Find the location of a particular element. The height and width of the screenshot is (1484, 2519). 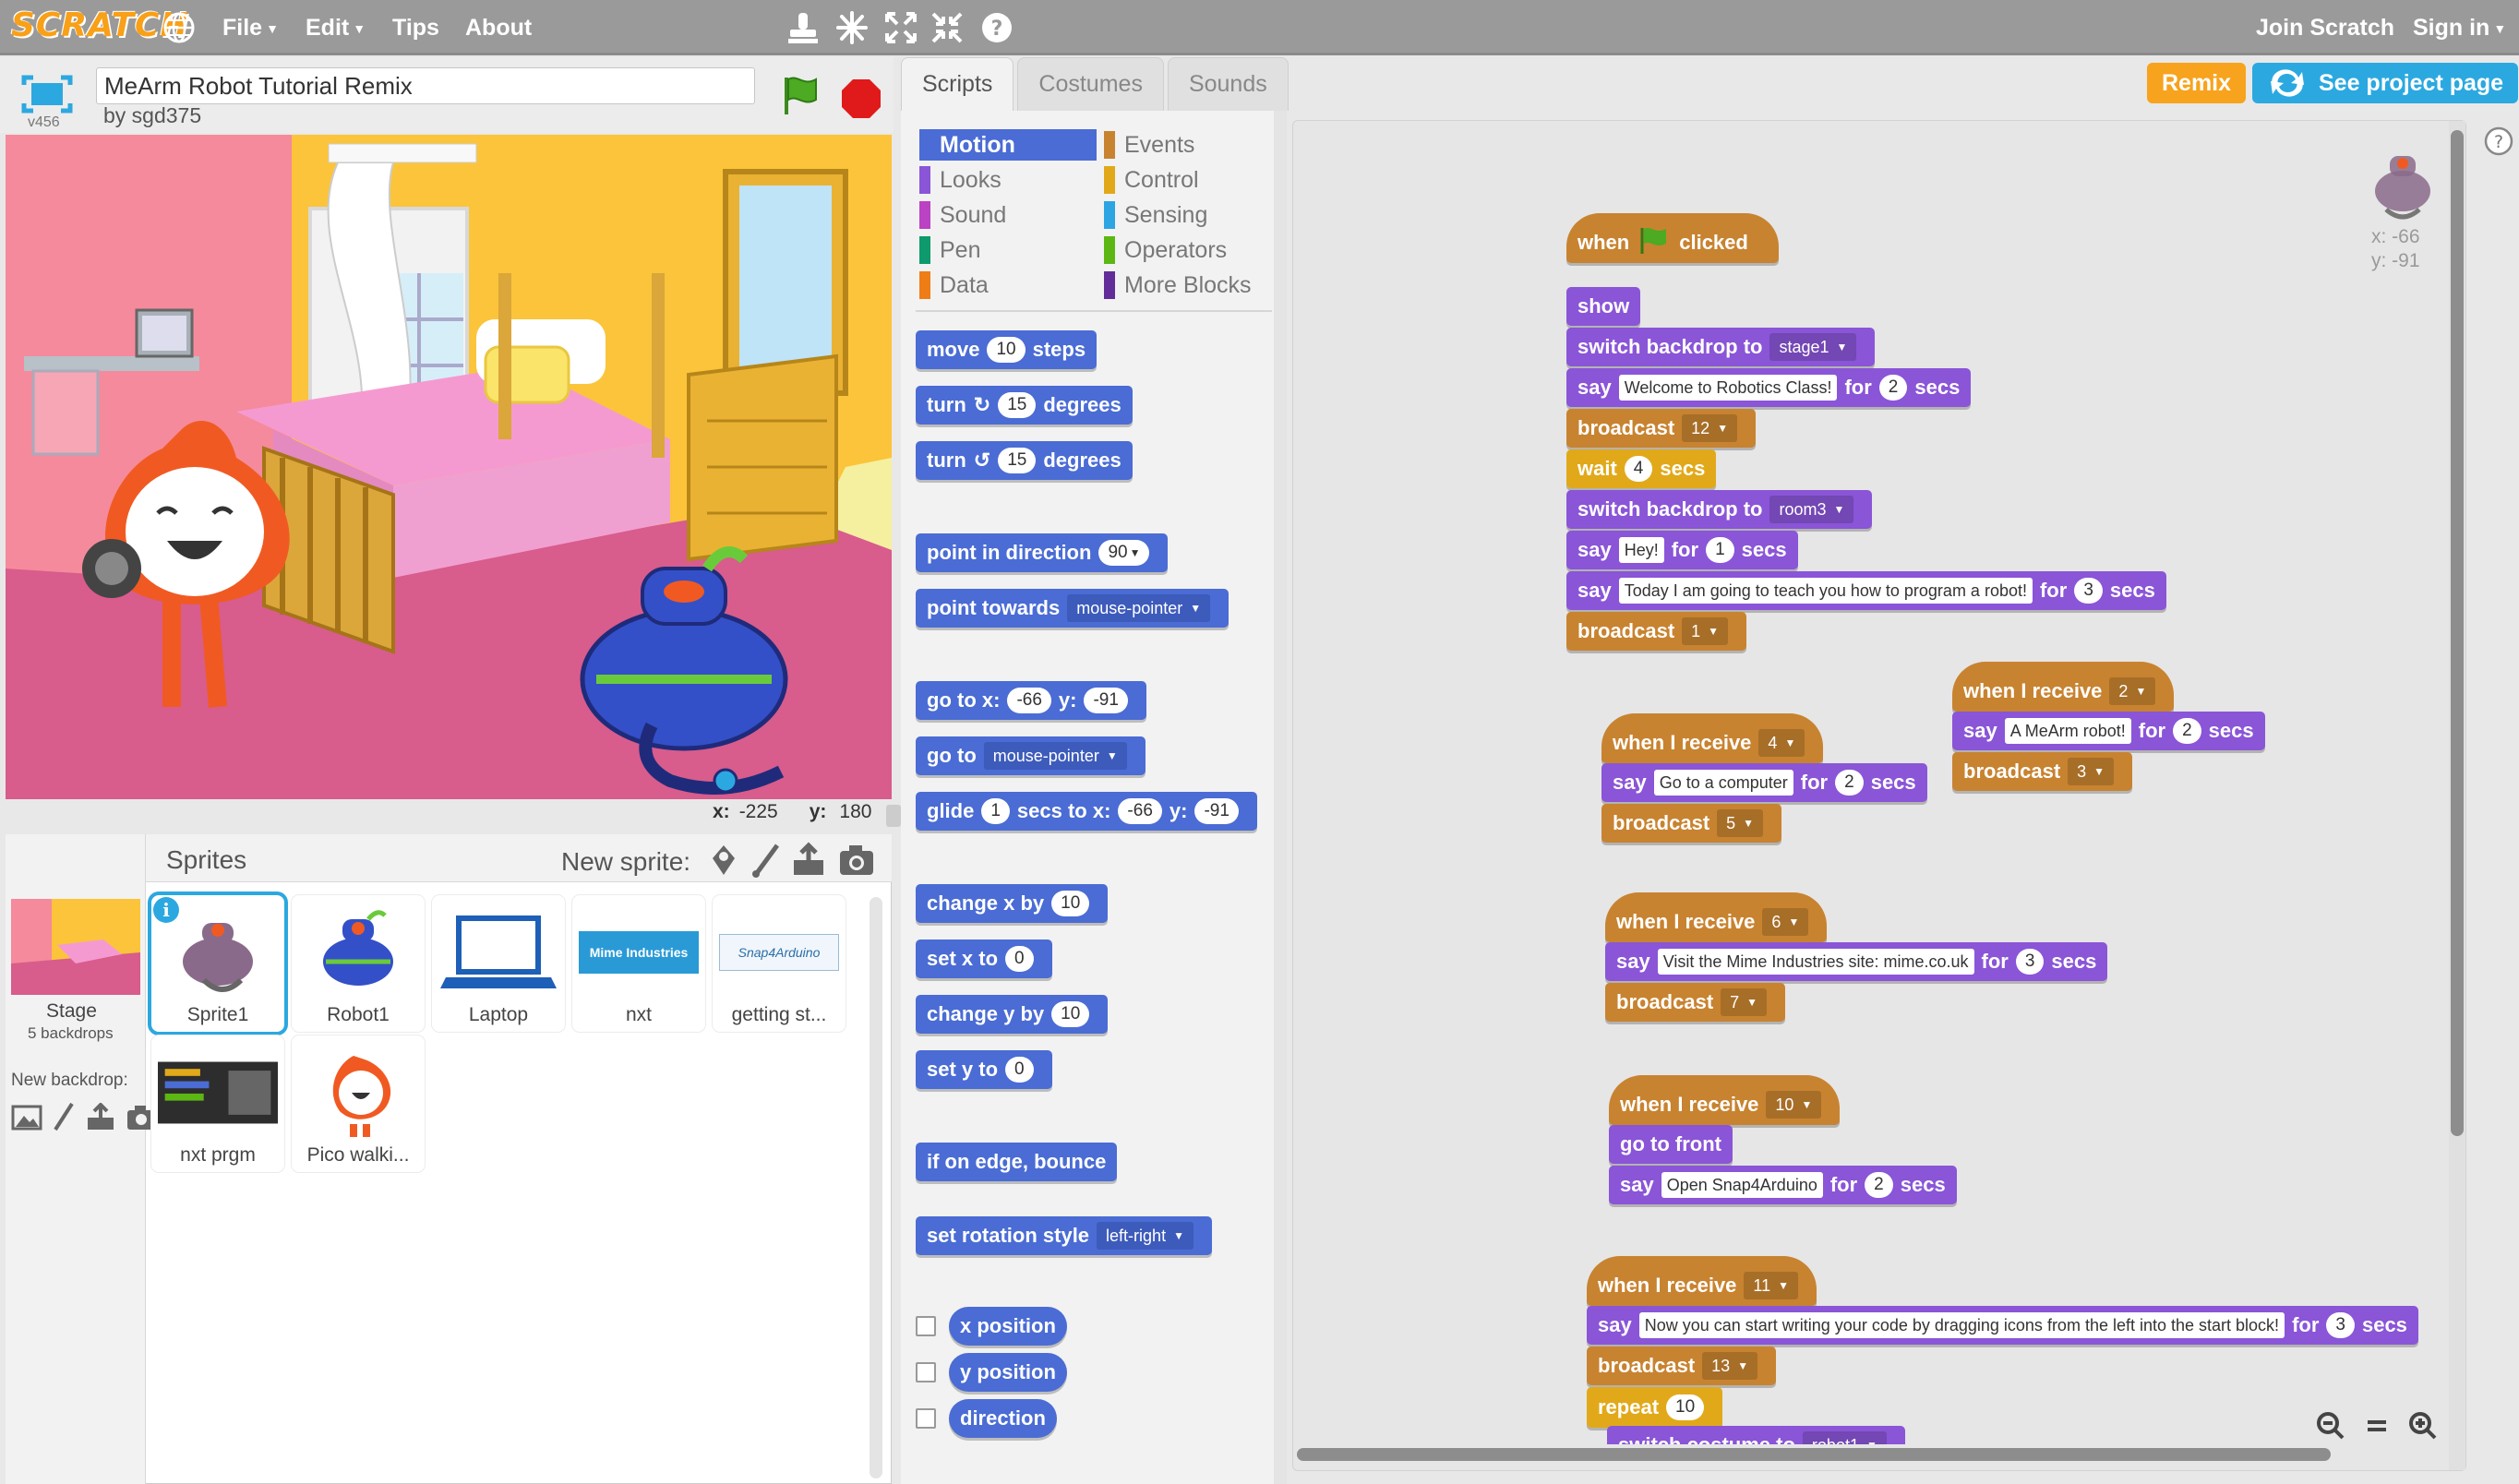

turn-right-block: turn ↻ 15 degrees is located at coordinates (1024, 405).